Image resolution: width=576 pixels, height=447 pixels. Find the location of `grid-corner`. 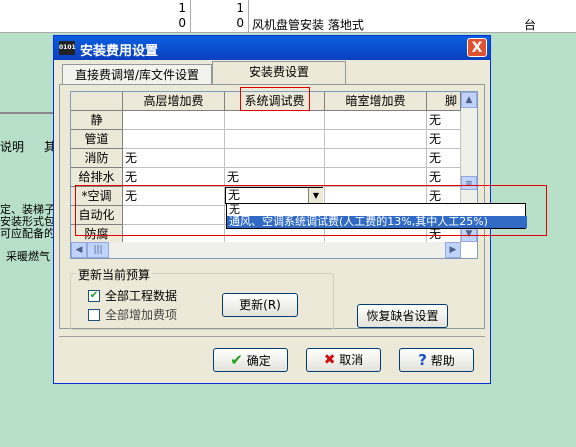

grid-corner is located at coordinates (97, 101).